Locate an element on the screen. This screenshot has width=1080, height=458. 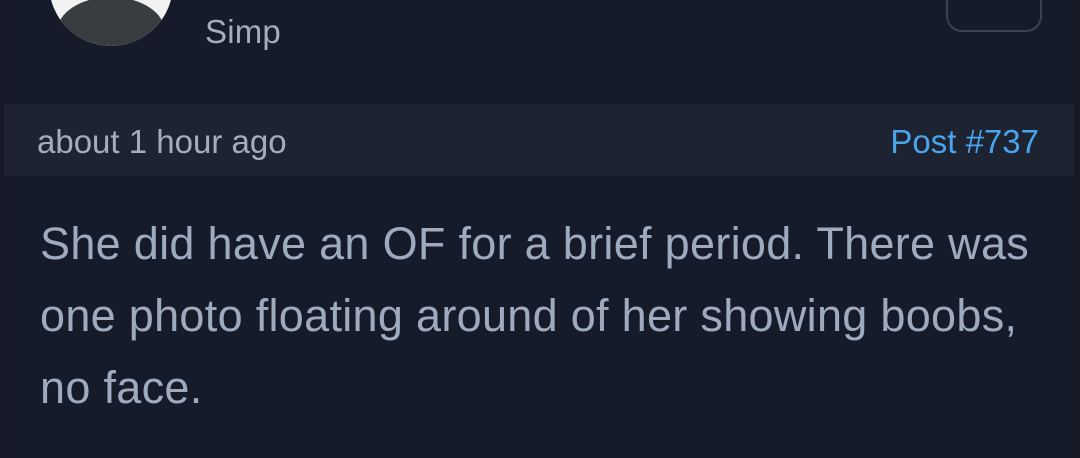
post-timestamp: about 1 hour ago is located at coordinates (162, 141).